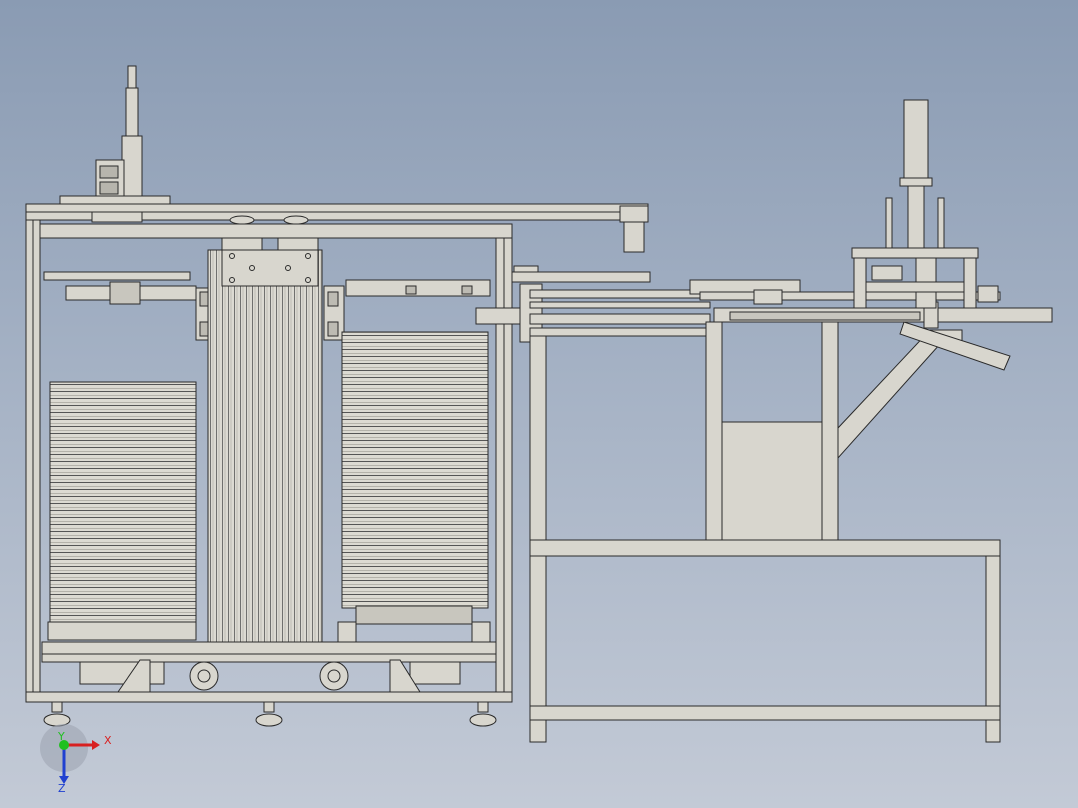  What do you see at coordinates (117, 276) in the screenshot?
I see `left-pusher-arm` at bounding box center [117, 276].